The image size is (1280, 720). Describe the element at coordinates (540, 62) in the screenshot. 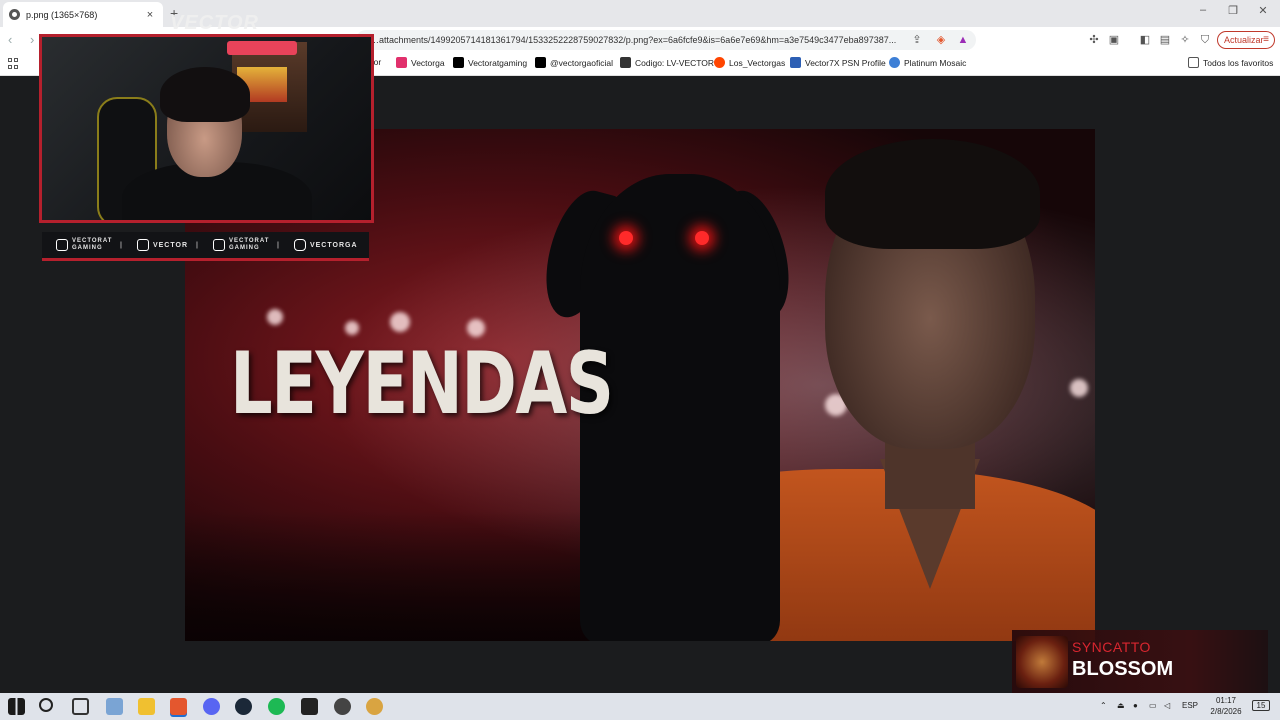

I see `tiktok-icon` at that location.